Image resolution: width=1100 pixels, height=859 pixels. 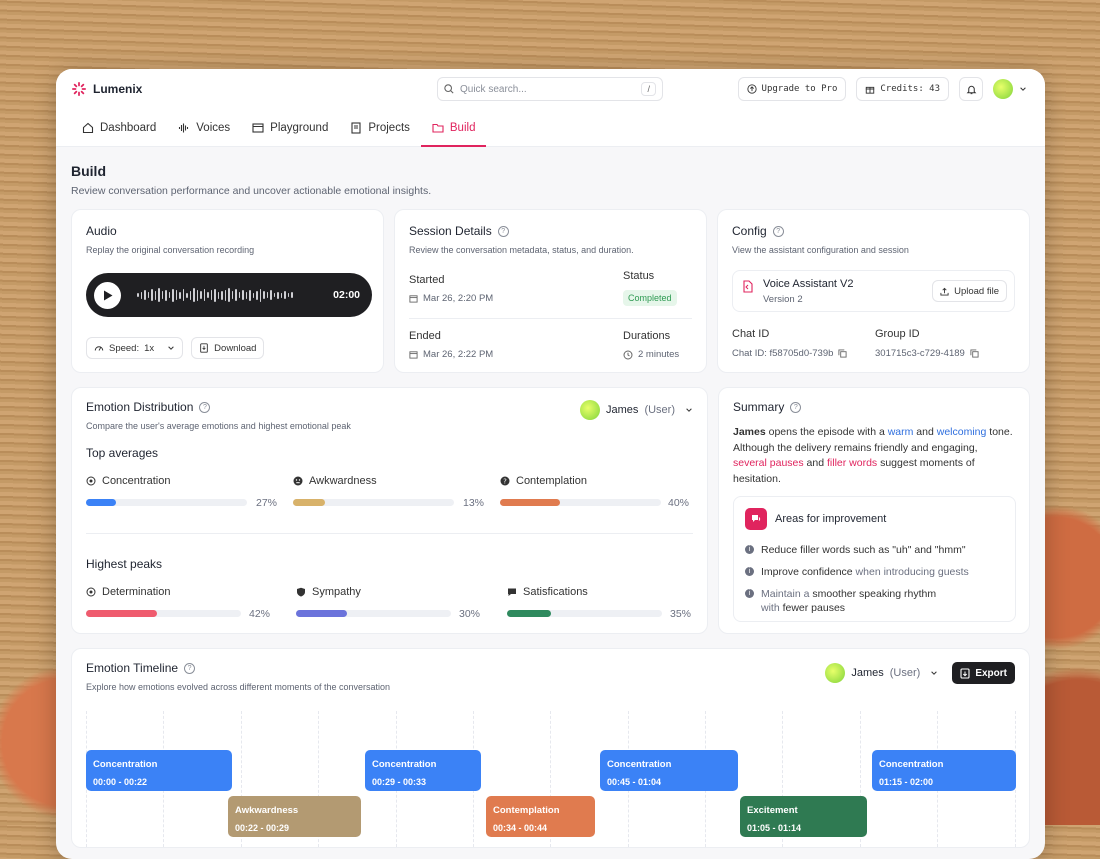 I want to click on speed-label: Speed:, so click(x=124, y=348).